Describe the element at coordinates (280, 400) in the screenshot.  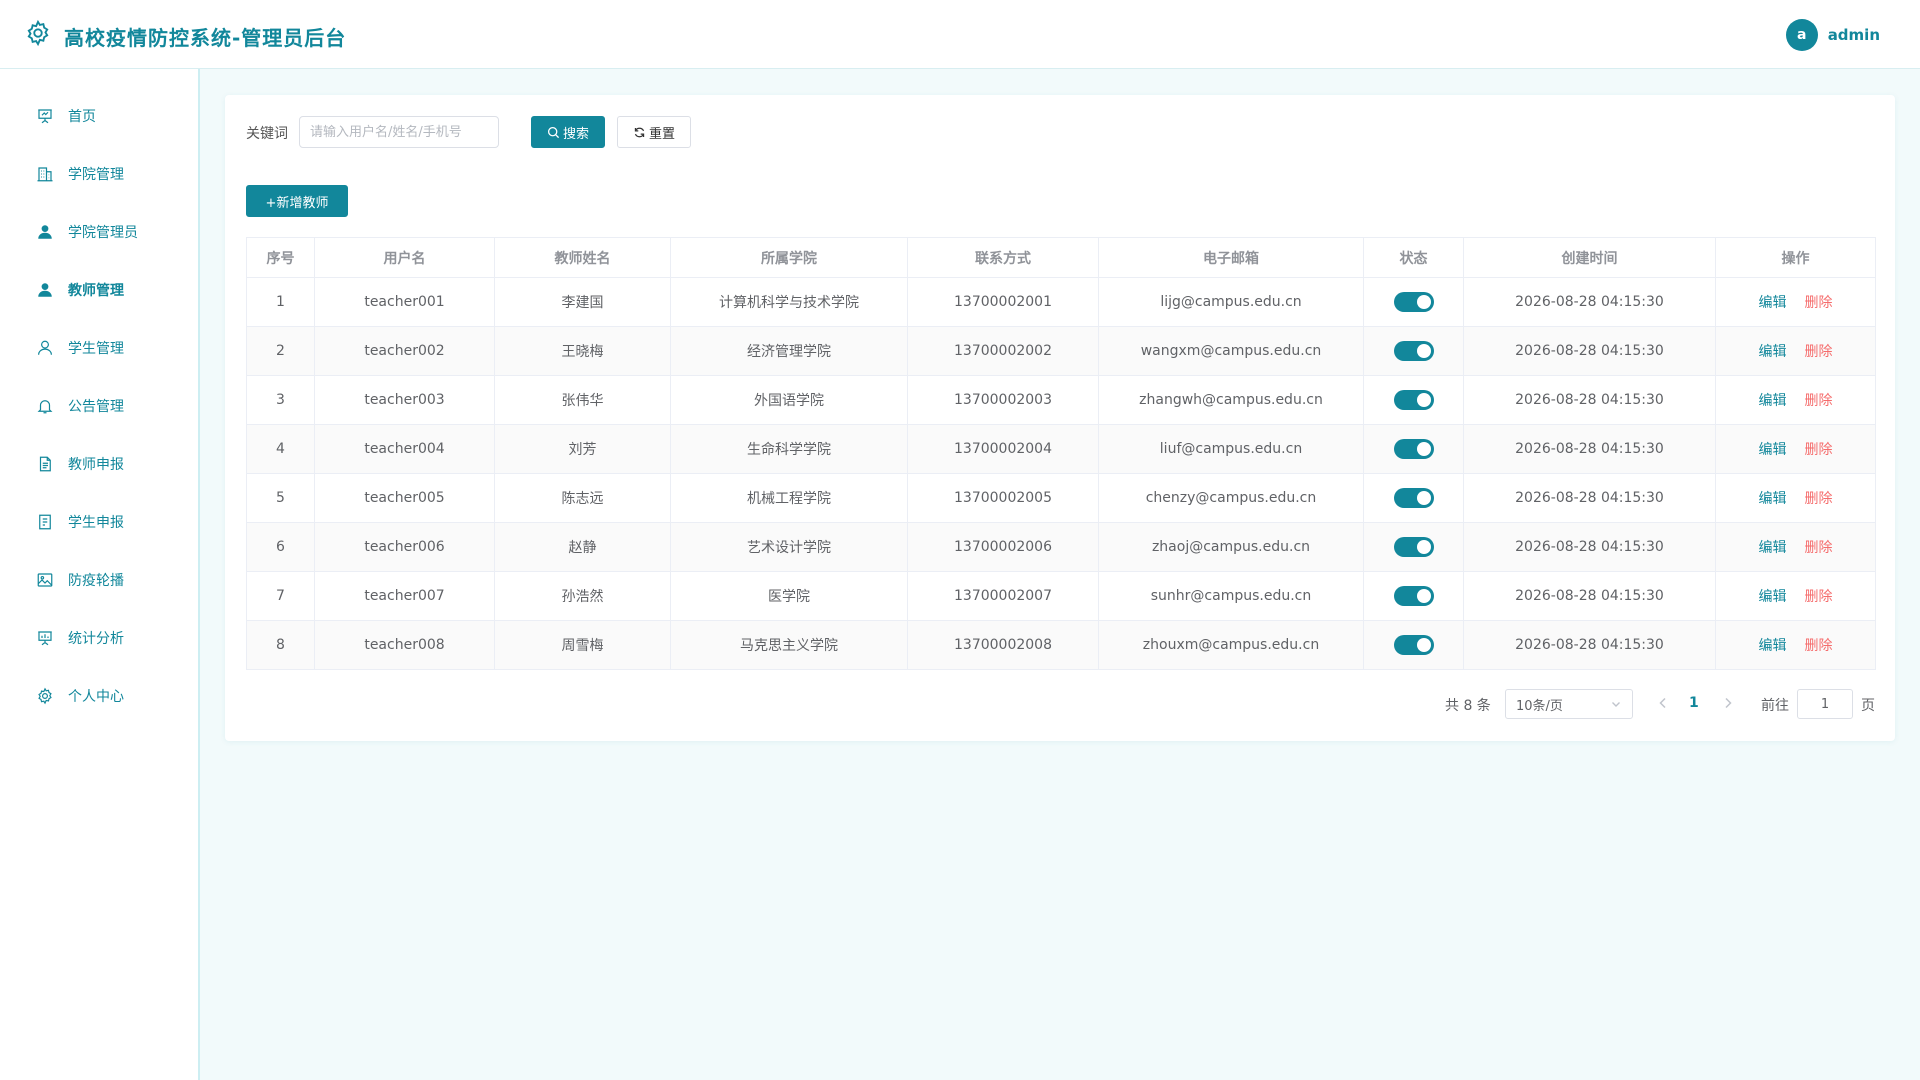
I see `cell-no: 3` at that location.